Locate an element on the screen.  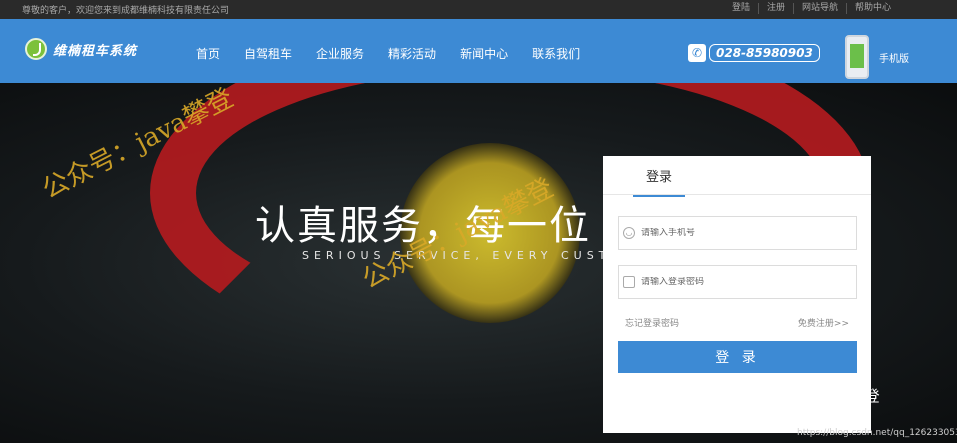
mobile-version-link: 手机版 is located at coordinates (877, 57).